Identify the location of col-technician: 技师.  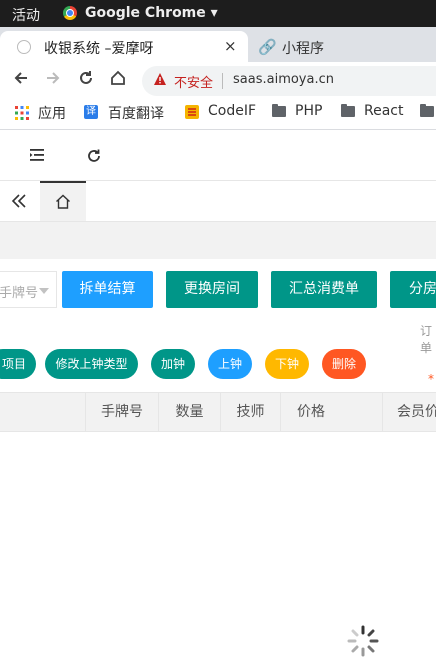
(250, 412).